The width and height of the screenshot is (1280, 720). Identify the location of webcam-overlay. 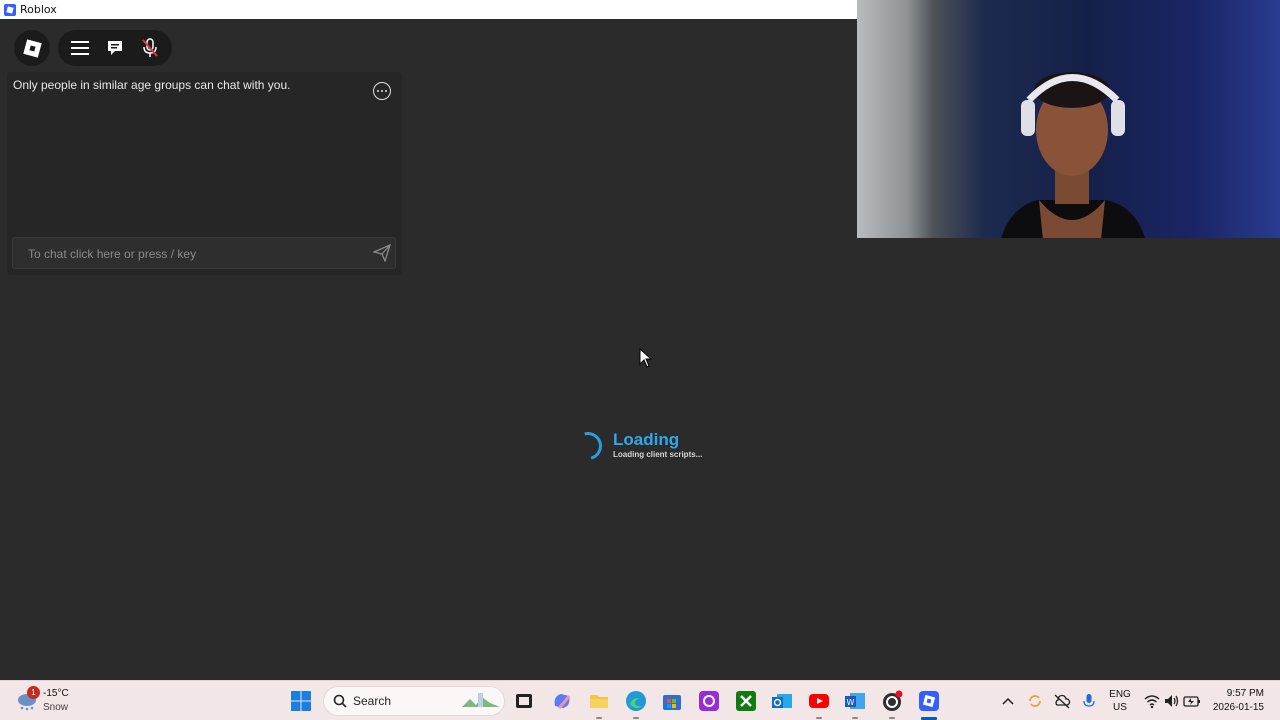
(1068, 119).